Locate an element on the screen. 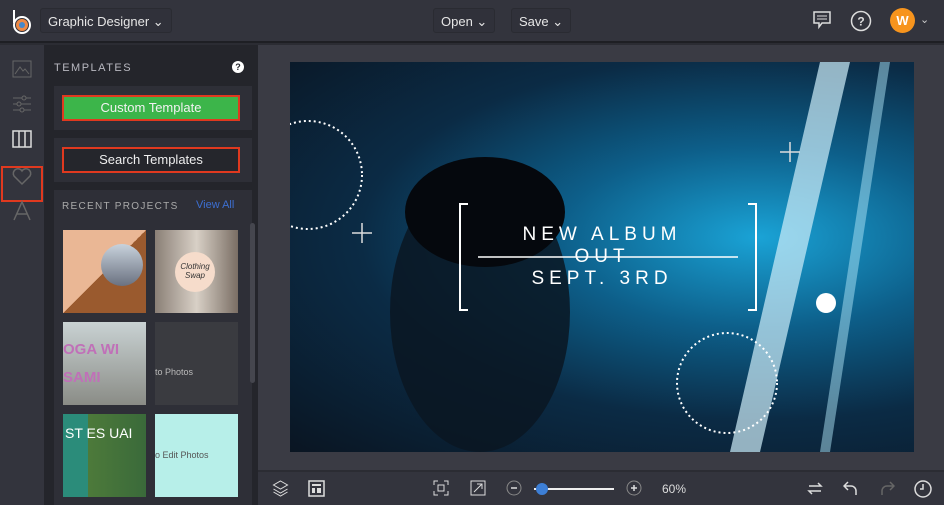 The image size is (944, 505). flip-icon is located at coordinates (815, 488).